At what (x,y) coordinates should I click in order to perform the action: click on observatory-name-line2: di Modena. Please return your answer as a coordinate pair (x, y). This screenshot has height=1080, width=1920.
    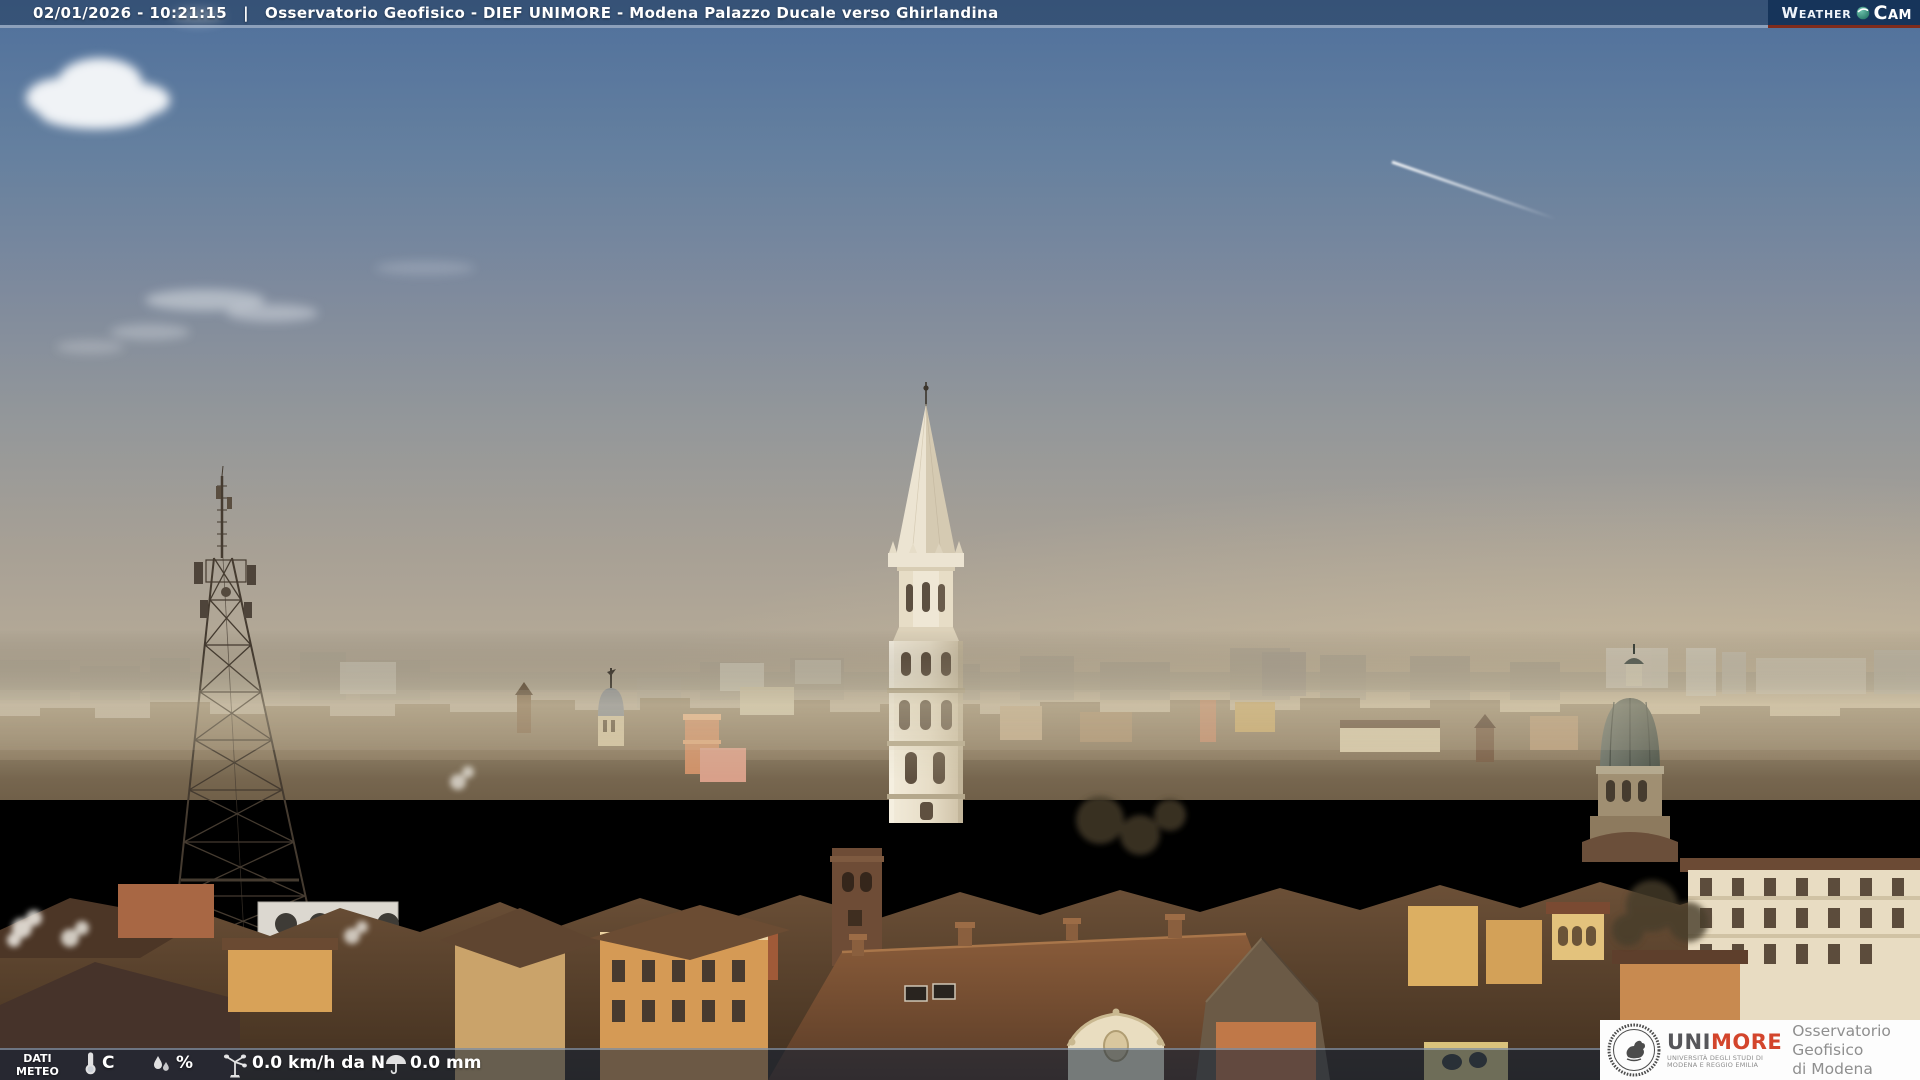
    Looking at the image, I should click on (1832, 1068).